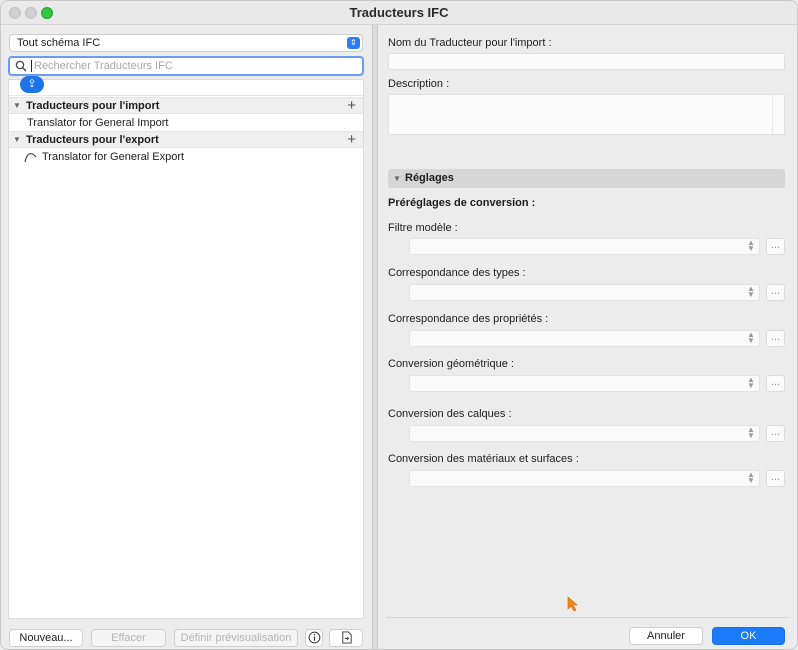 The image size is (798, 650). What do you see at coordinates (584, 338) in the screenshot?
I see `property-mapping-popup: ▲ ▼` at bounding box center [584, 338].